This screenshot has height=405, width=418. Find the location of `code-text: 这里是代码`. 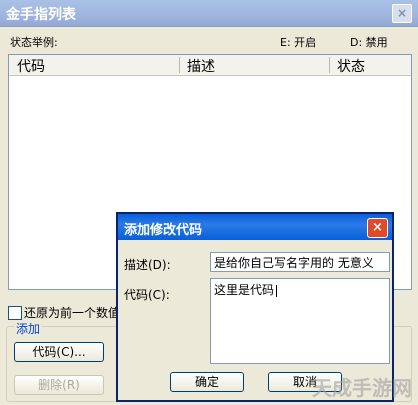

code-text: 这里是代码 is located at coordinates (244, 290).